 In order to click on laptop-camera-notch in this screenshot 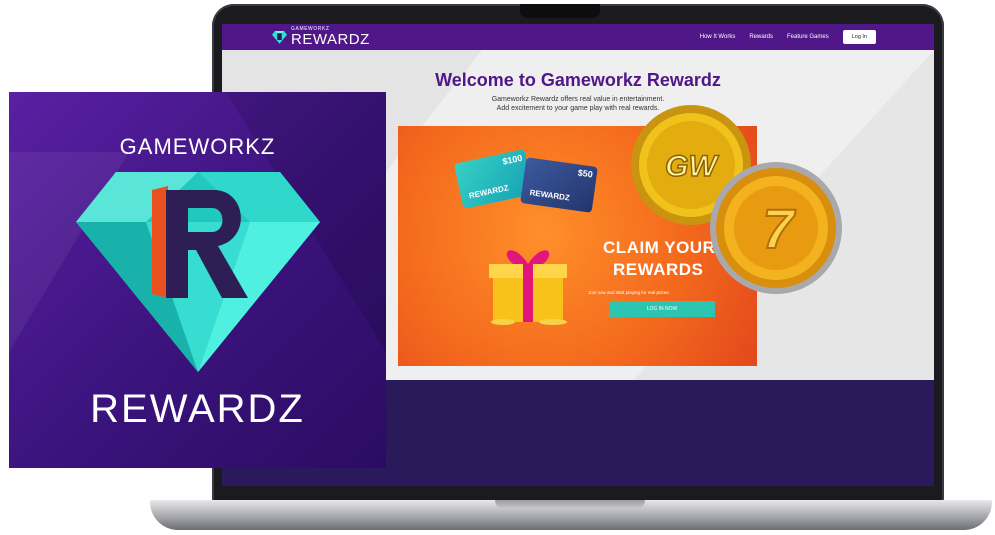, I will do `click(560, 11)`.